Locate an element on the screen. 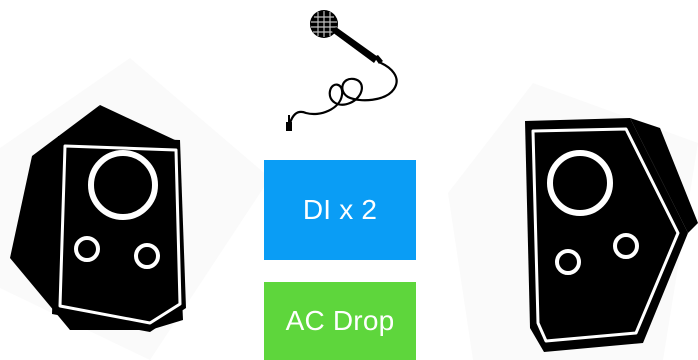 The height and width of the screenshot is (360, 698). microphone-icon is located at coordinates (345, 70).